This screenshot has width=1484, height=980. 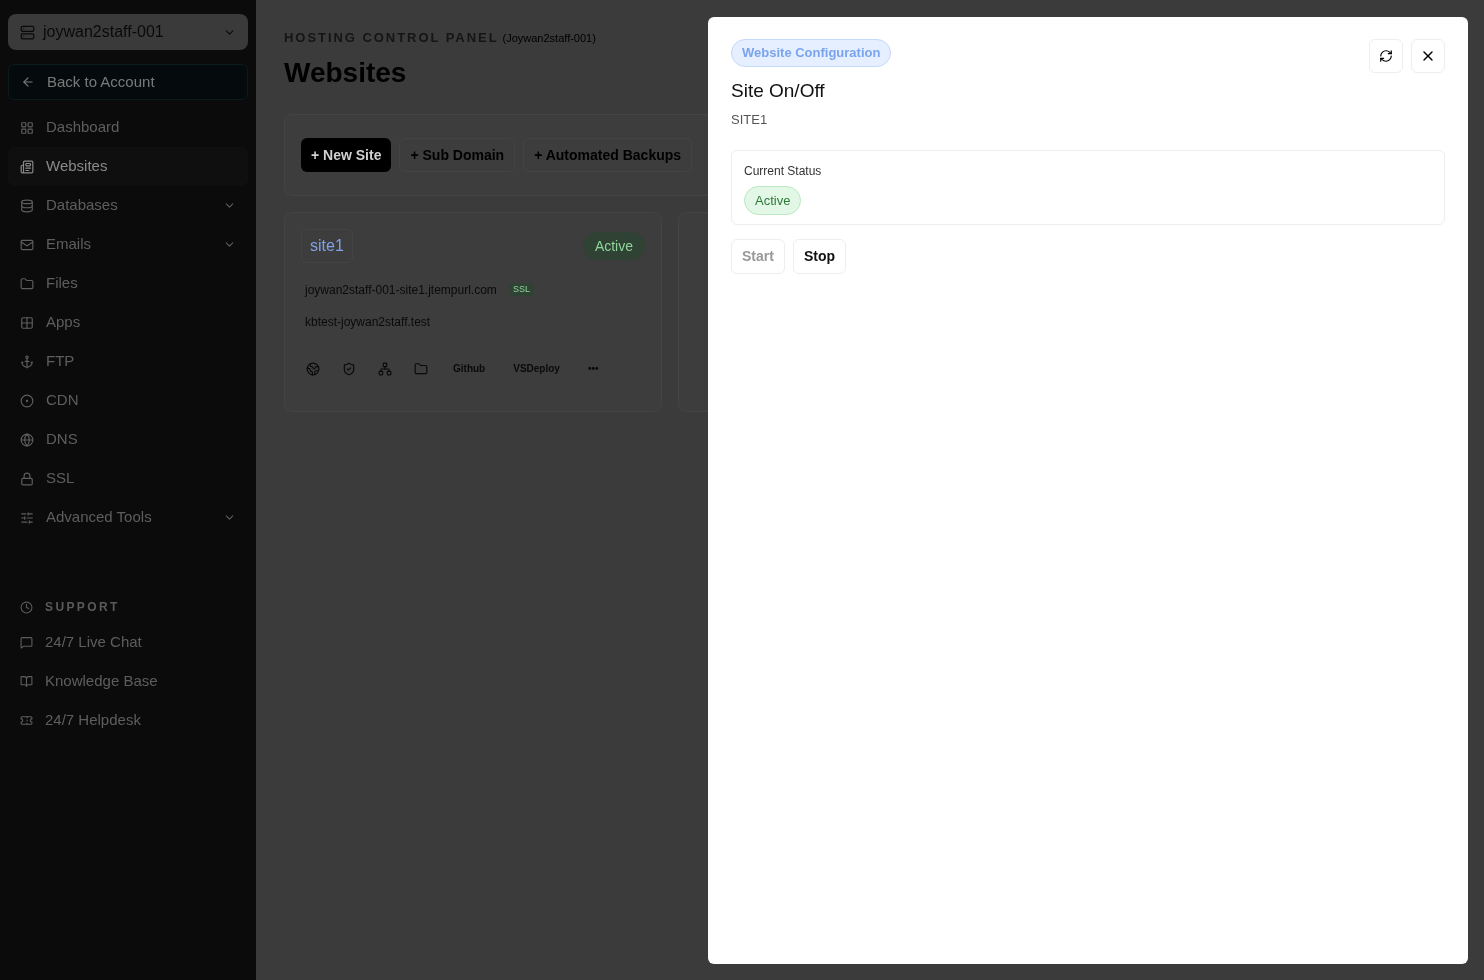 What do you see at coordinates (749, 120) in the screenshot?
I see `modal-subtitle: SITE1` at bounding box center [749, 120].